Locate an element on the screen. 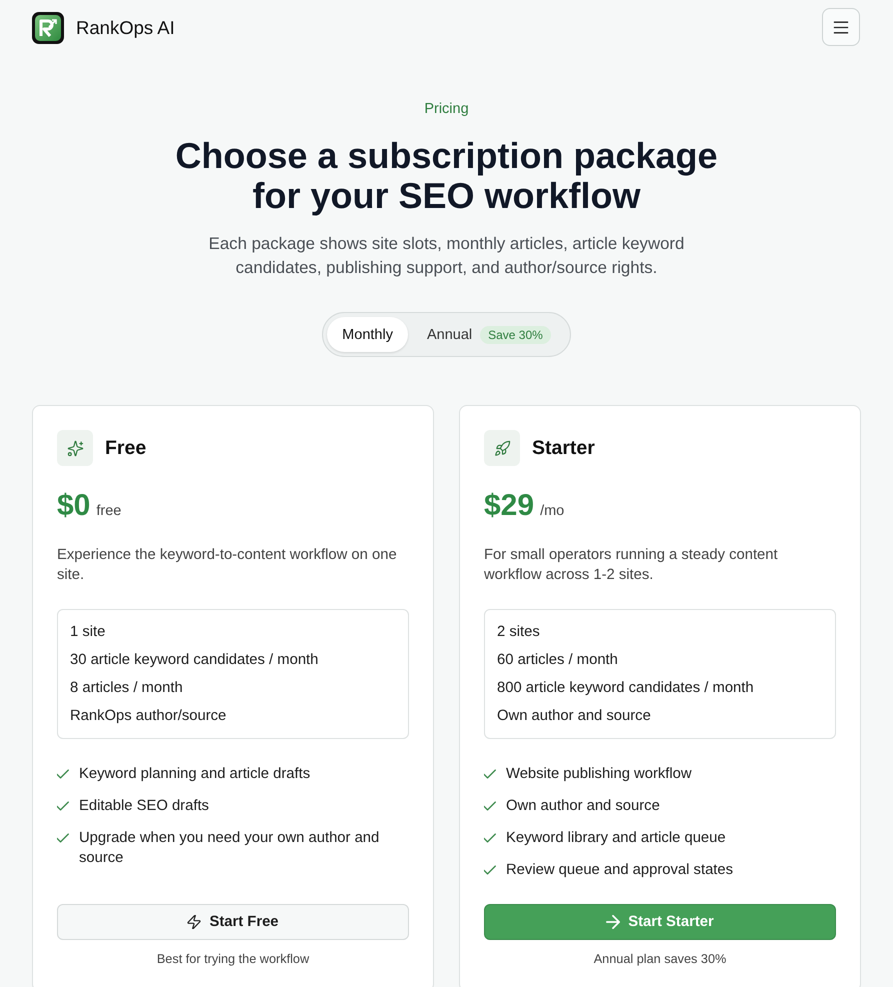  arrow-right-icon is located at coordinates (613, 922).